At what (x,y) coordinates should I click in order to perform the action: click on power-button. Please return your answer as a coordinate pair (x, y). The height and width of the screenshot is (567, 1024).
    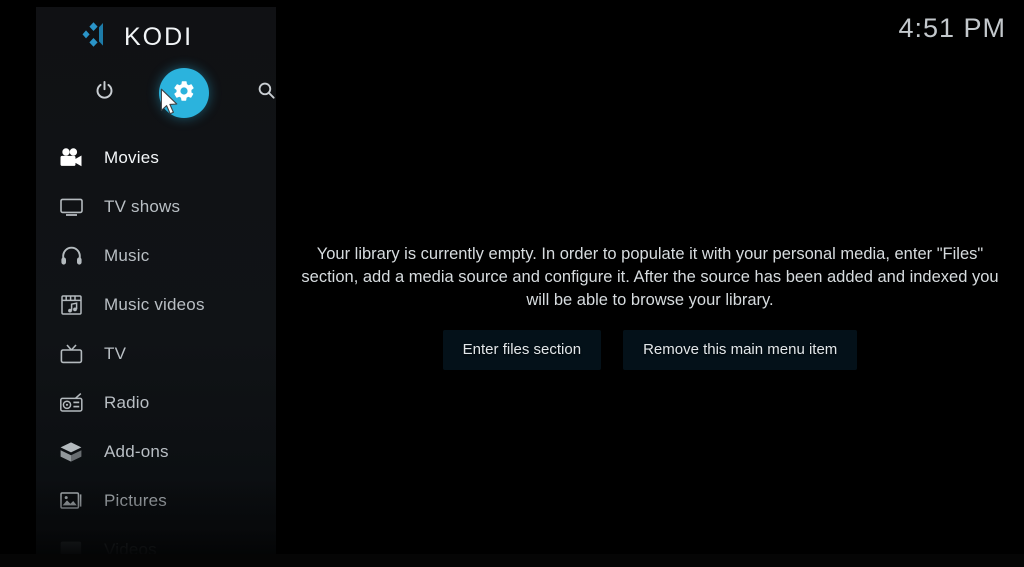
    Looking at the image, I should click on (104, 93).